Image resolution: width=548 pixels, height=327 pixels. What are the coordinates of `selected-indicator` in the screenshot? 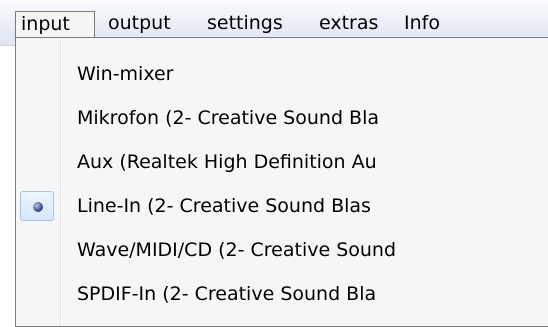 It's located at (37, 206).